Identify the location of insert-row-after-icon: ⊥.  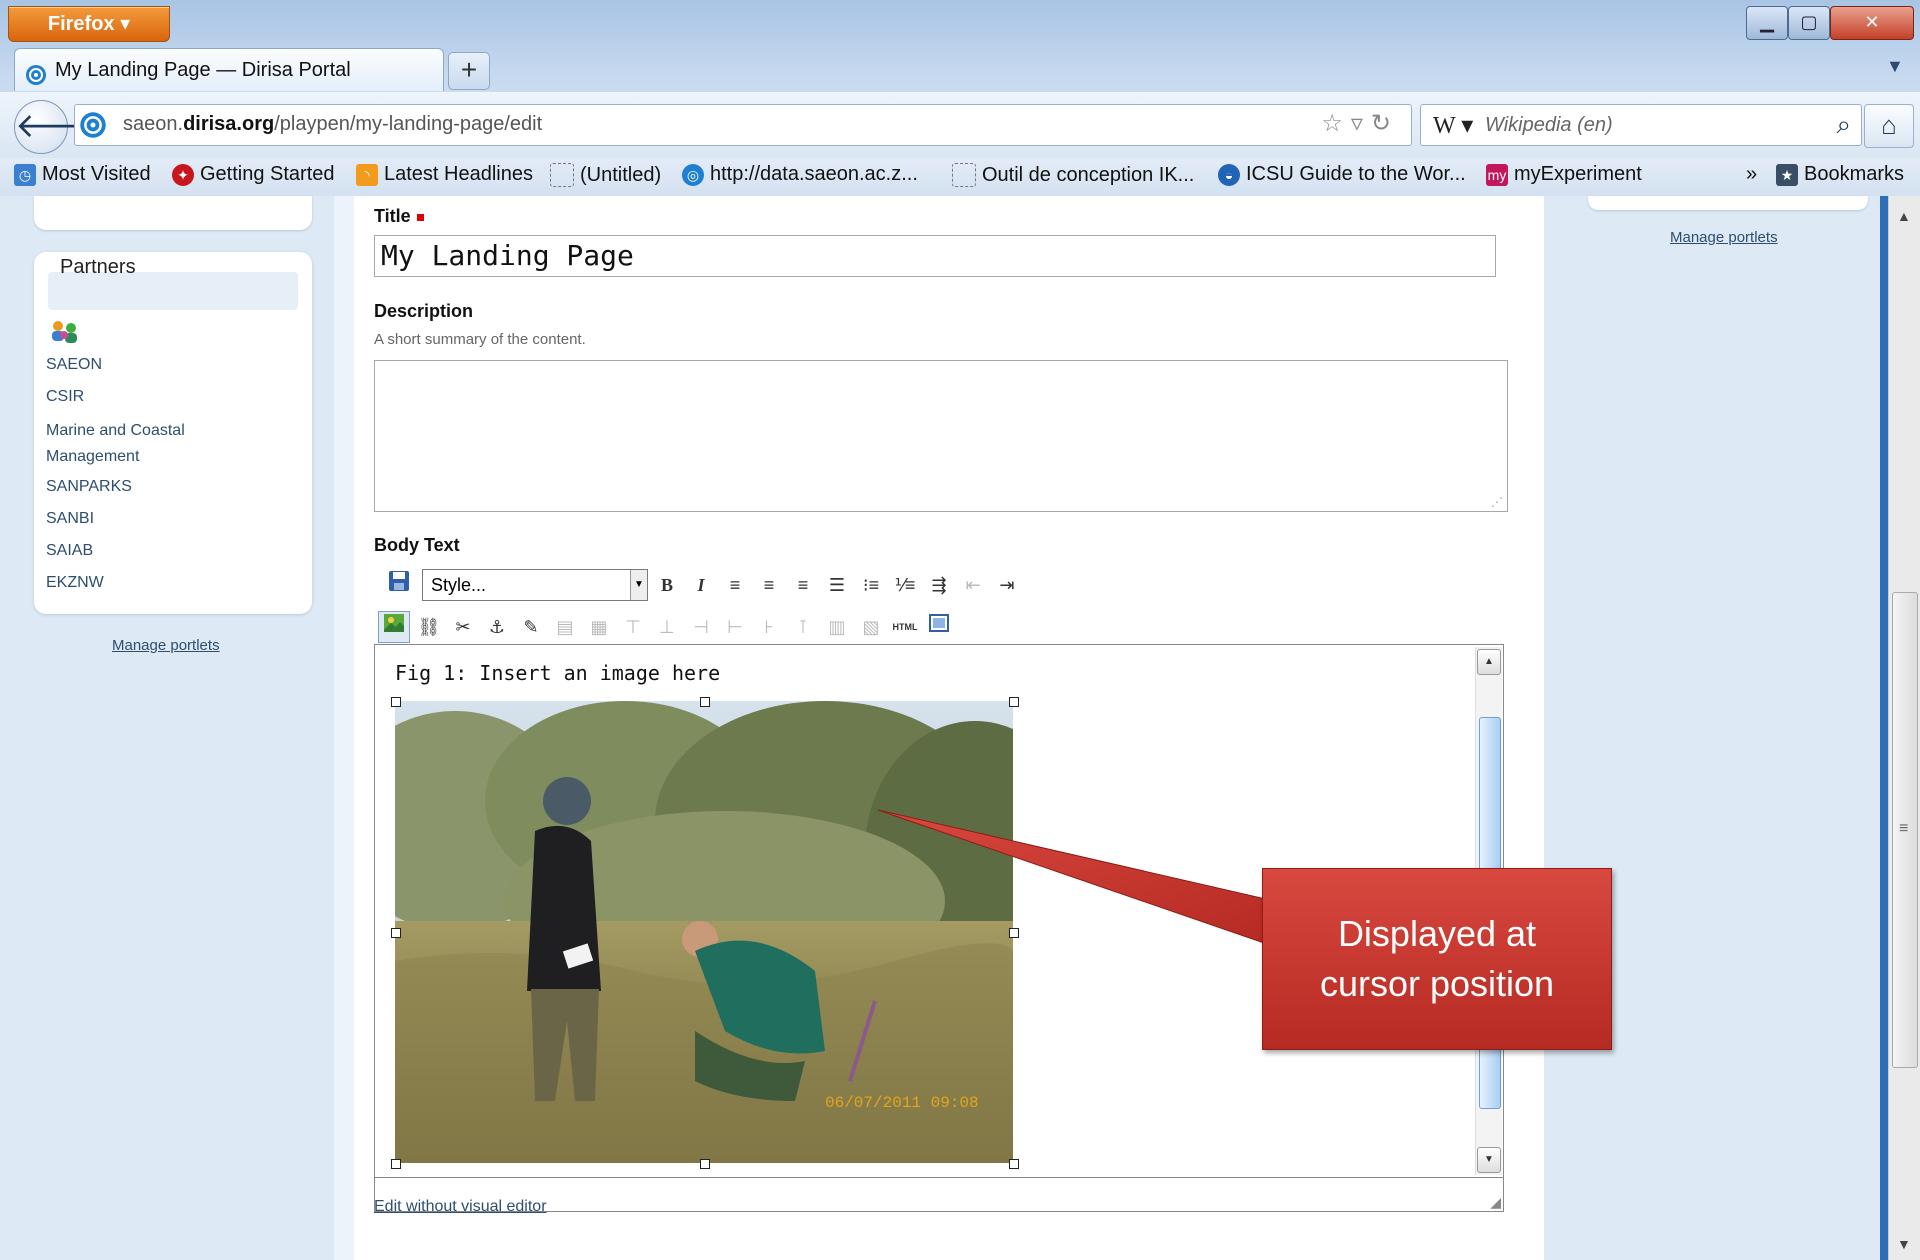
(667, 627).